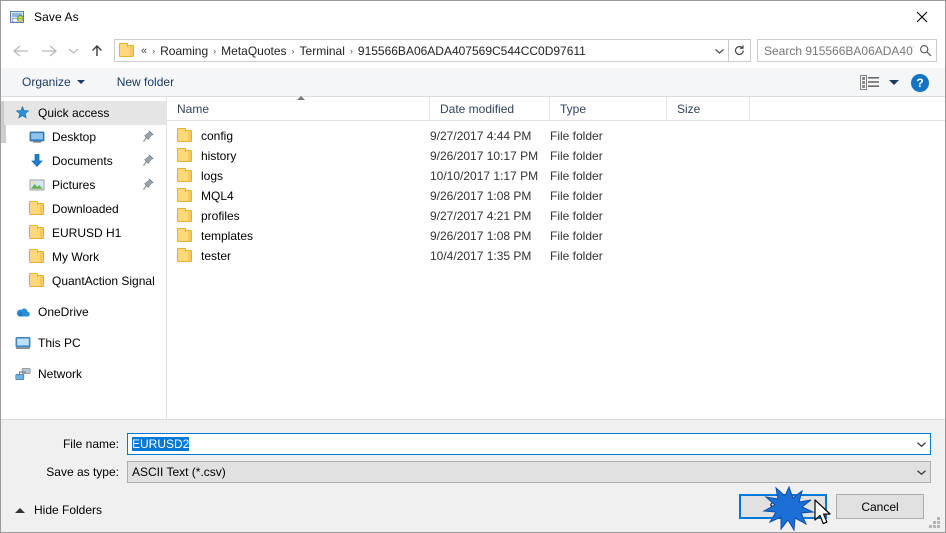 Image resolution: width=946 pixels, height=533 pixels. I want to click on up-arrow-icon, so click(97, 51).